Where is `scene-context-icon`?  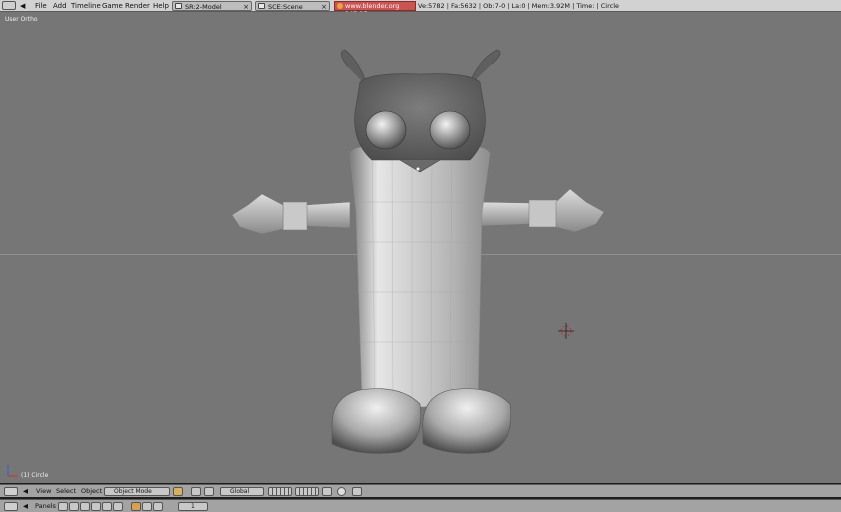
scene-context-icon is located at coordinates (118, 506).